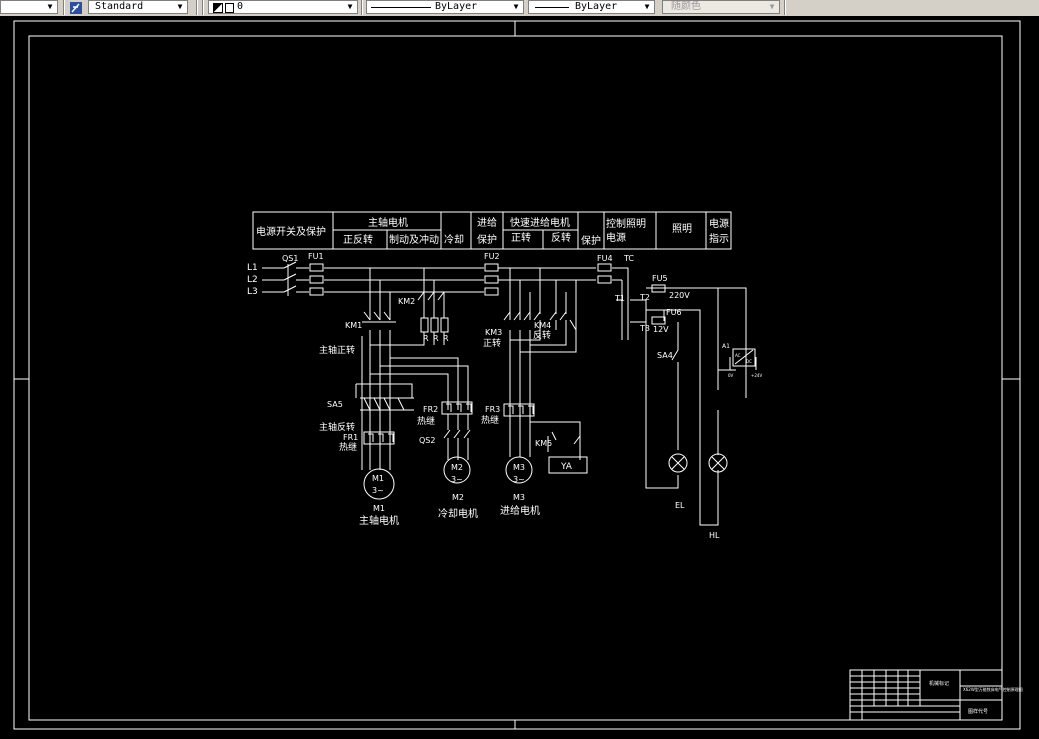 The width and height of the screenshot is (1039, 739). Describe the element at coordinates (427, 440) in the screenshot. I see `label-QS2: QS2` at that location.